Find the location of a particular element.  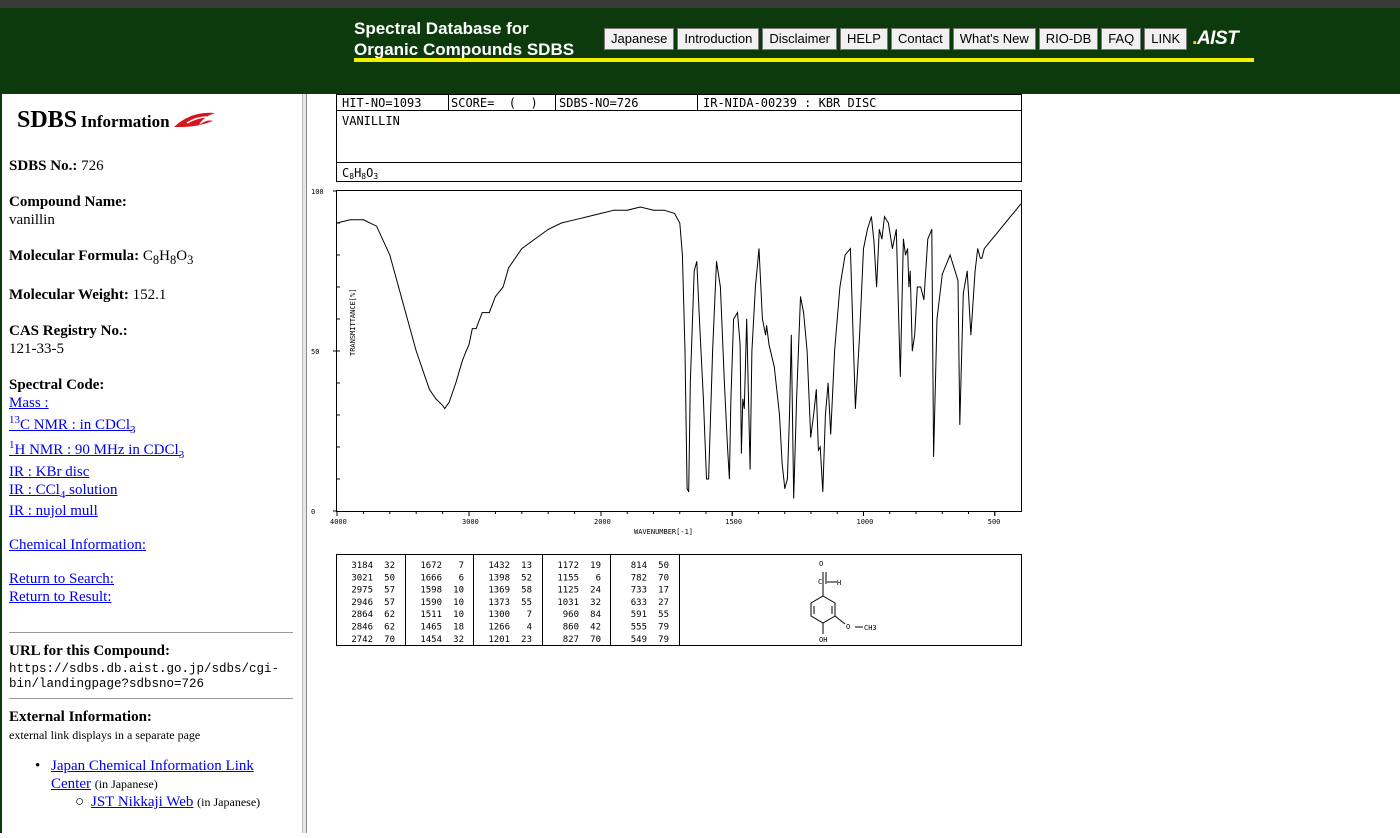

link-return-result: Return to Result: is located at coordinates (60, 597).